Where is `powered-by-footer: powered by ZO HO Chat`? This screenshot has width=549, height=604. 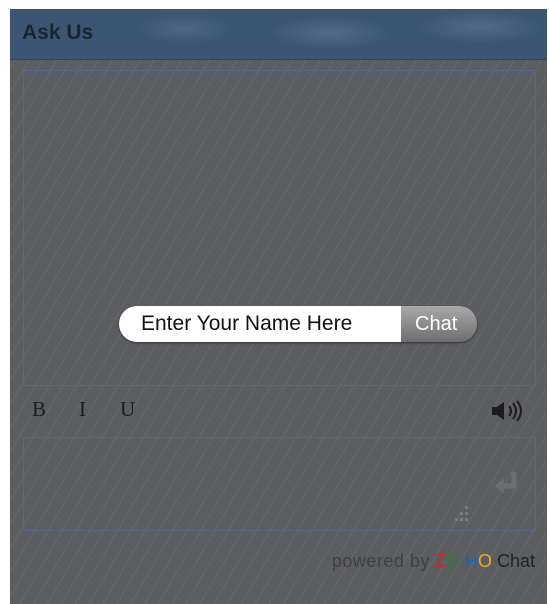
powered-by-footer: powered by ZO HO Chat is located at coordinates (433, 561).